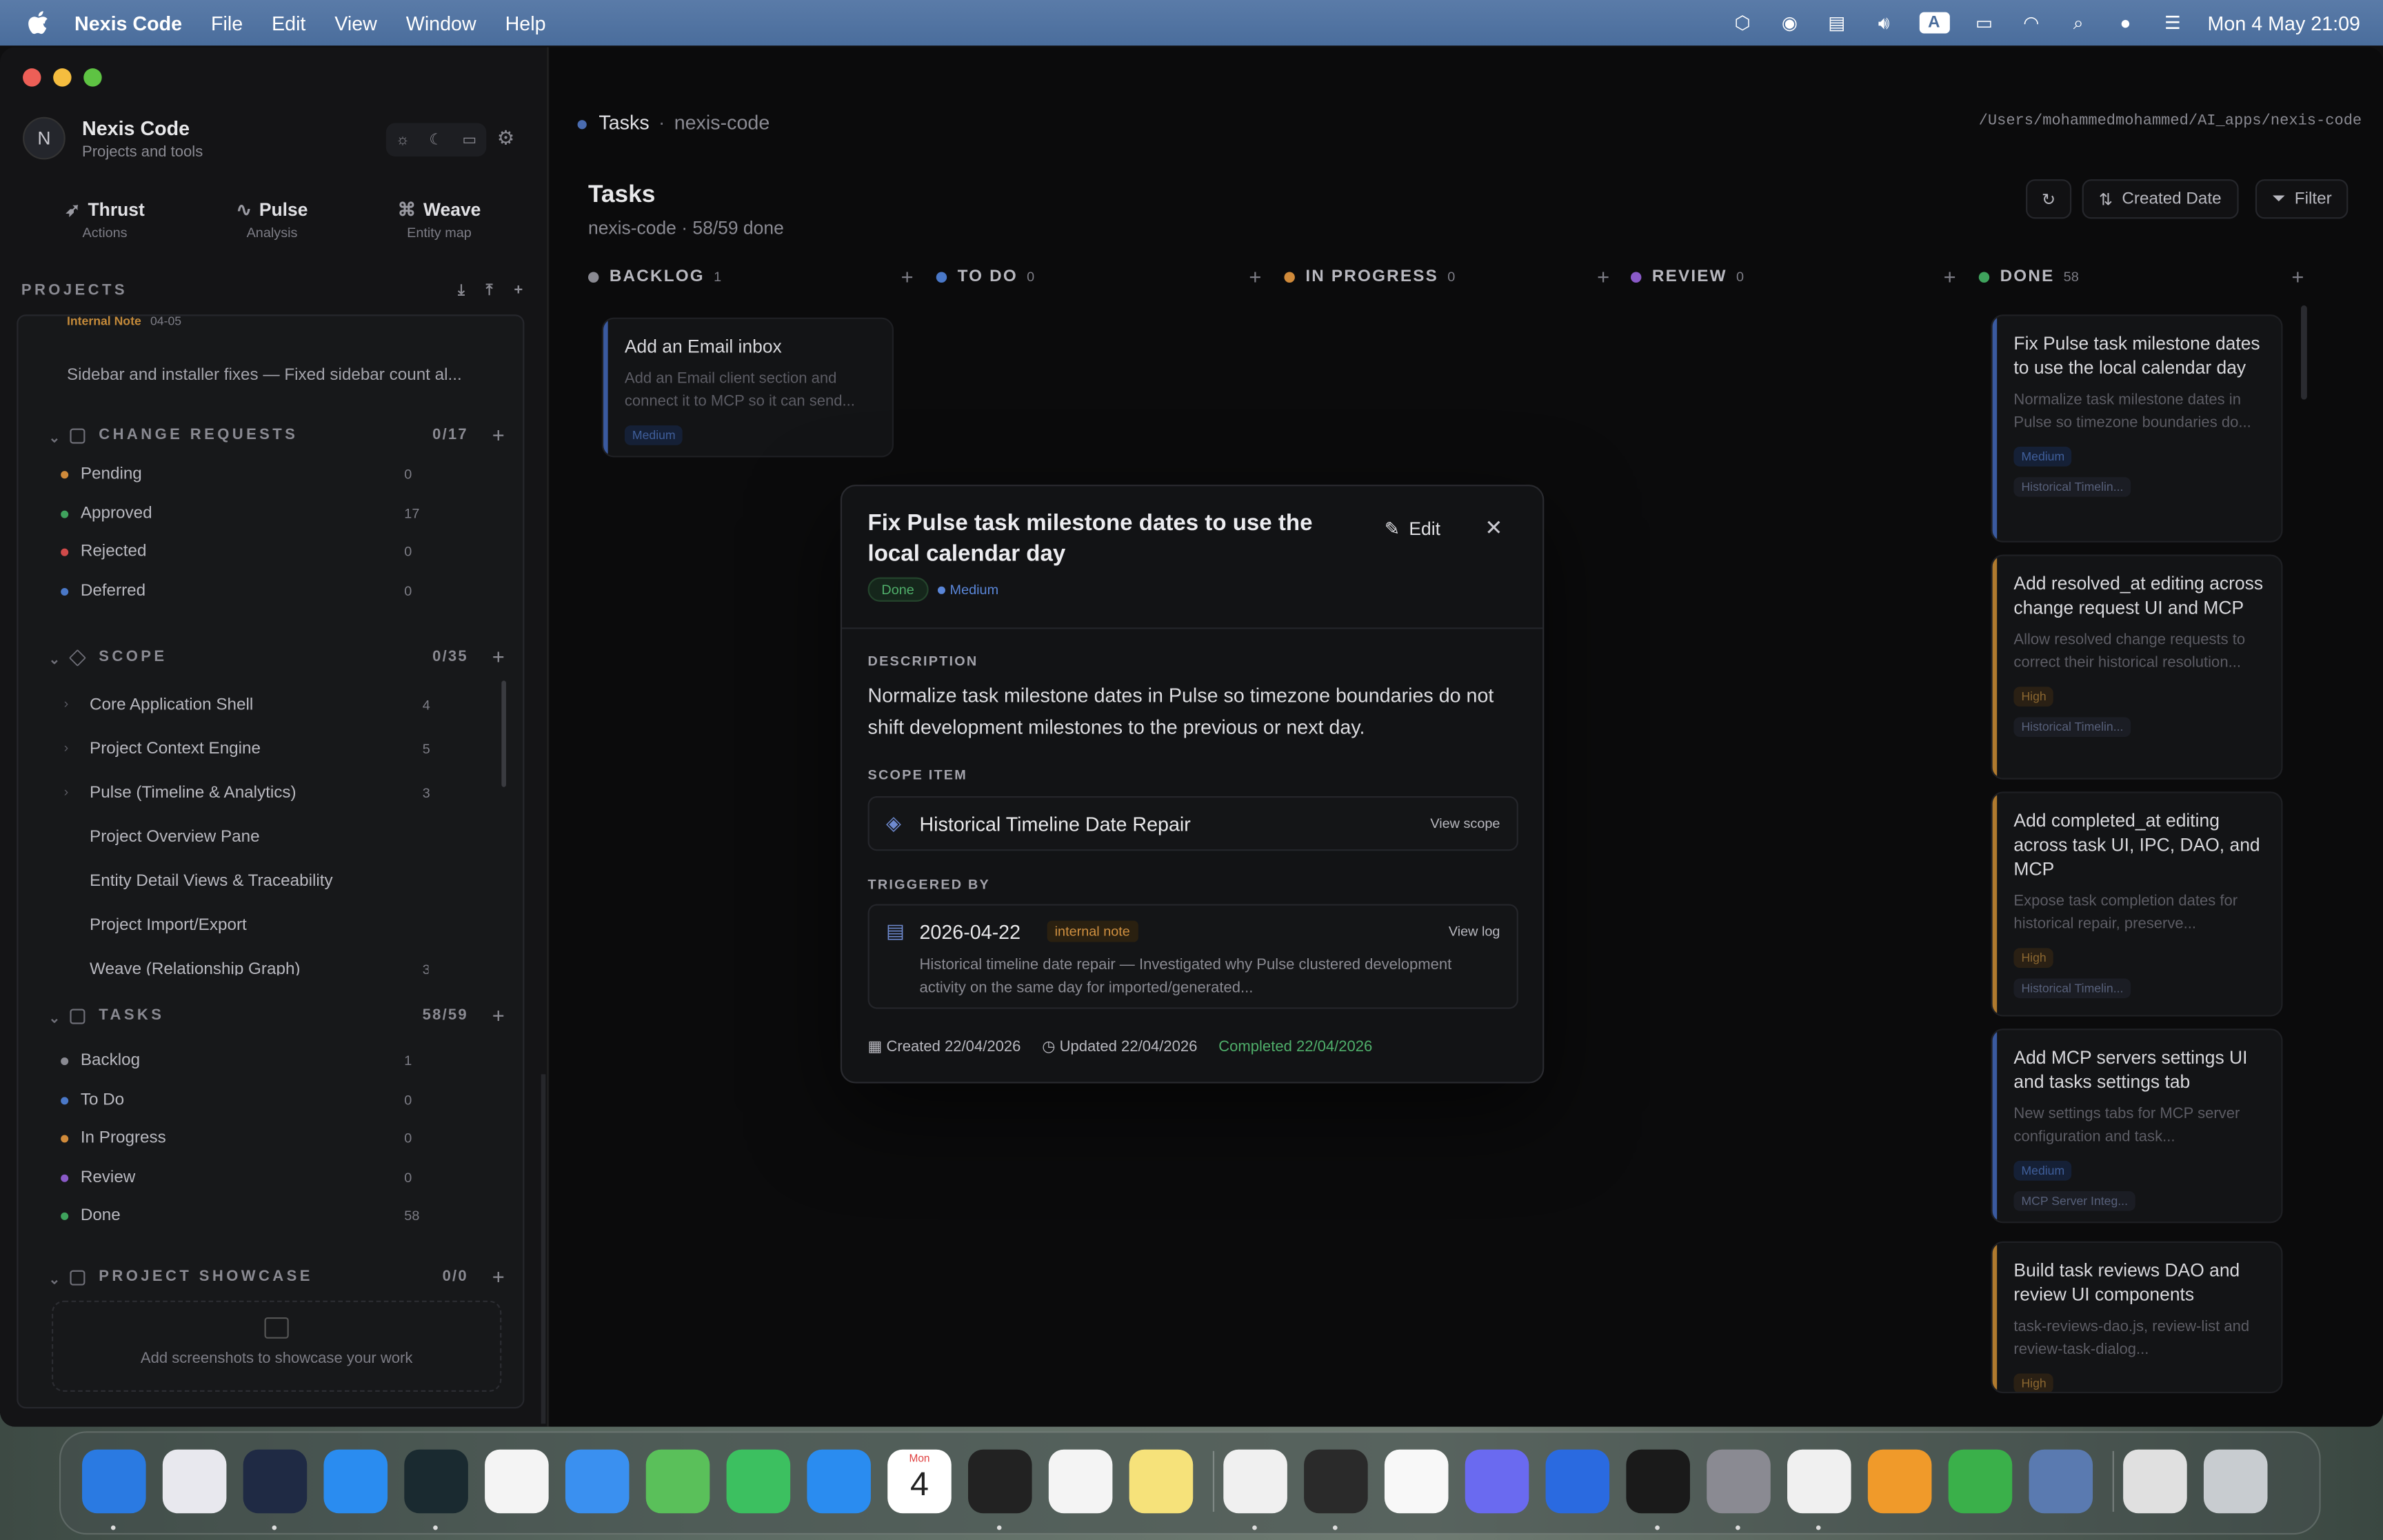 Image resolution: width=2383 pixels, height=1540 pixels. Describe the element at coordinates (1493, 527) in the screenshot. I see `close-icon: ✕` at that location.